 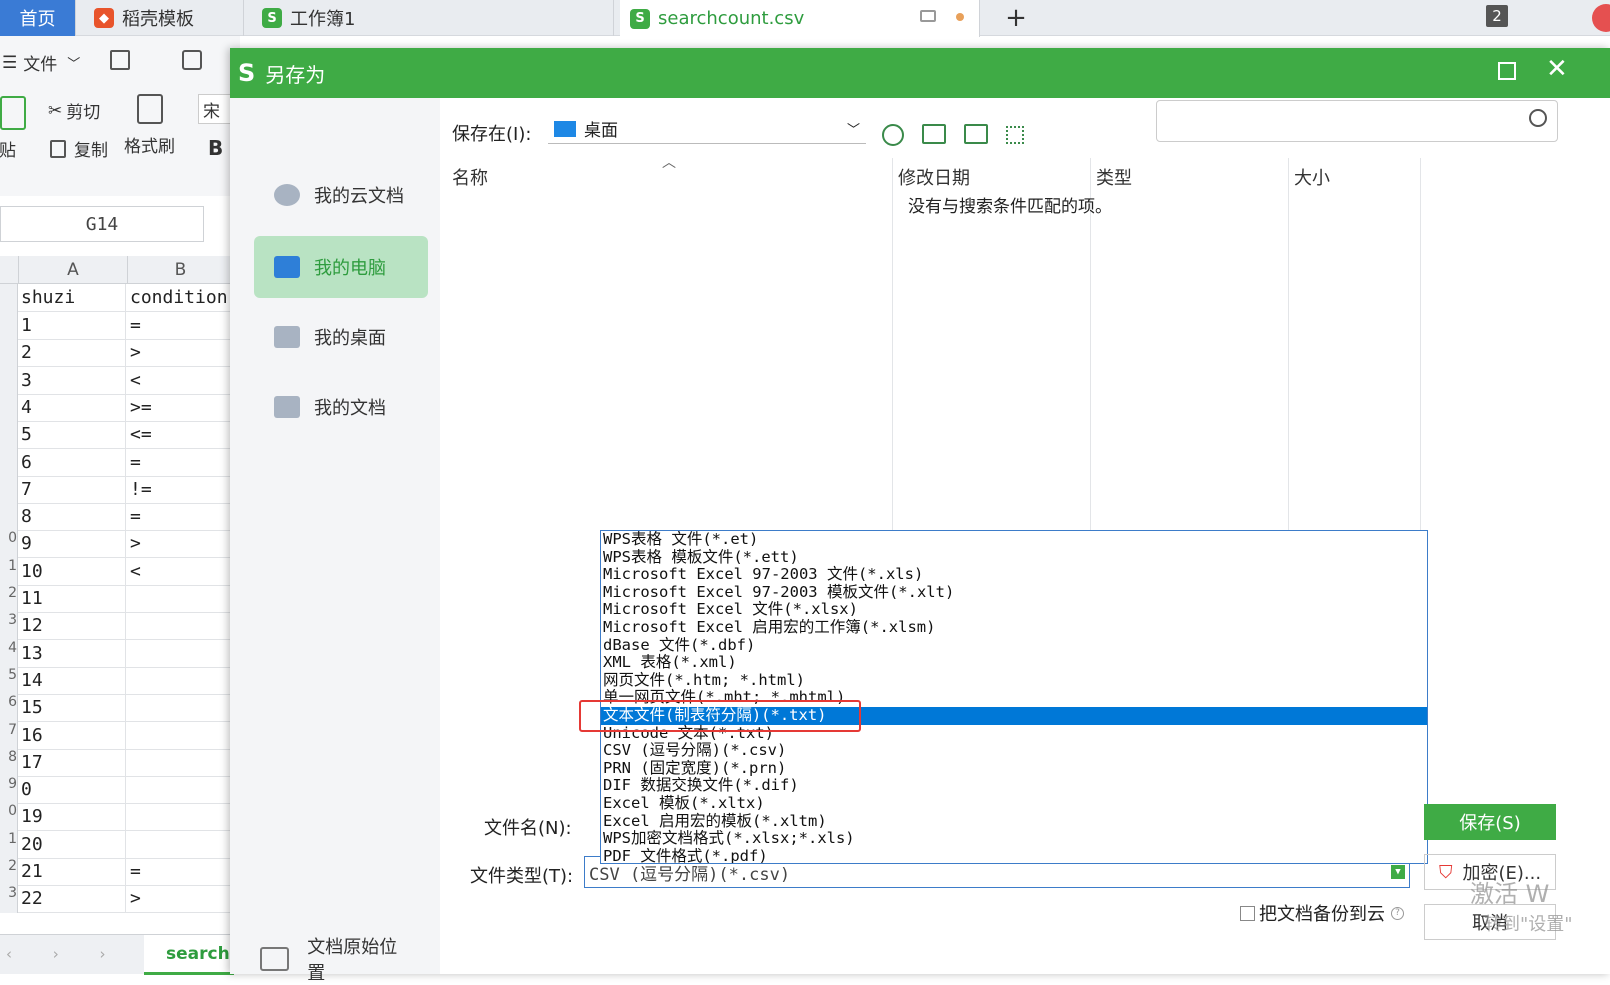 I want to click on cell-a: 5, so click(x=72, y=435).